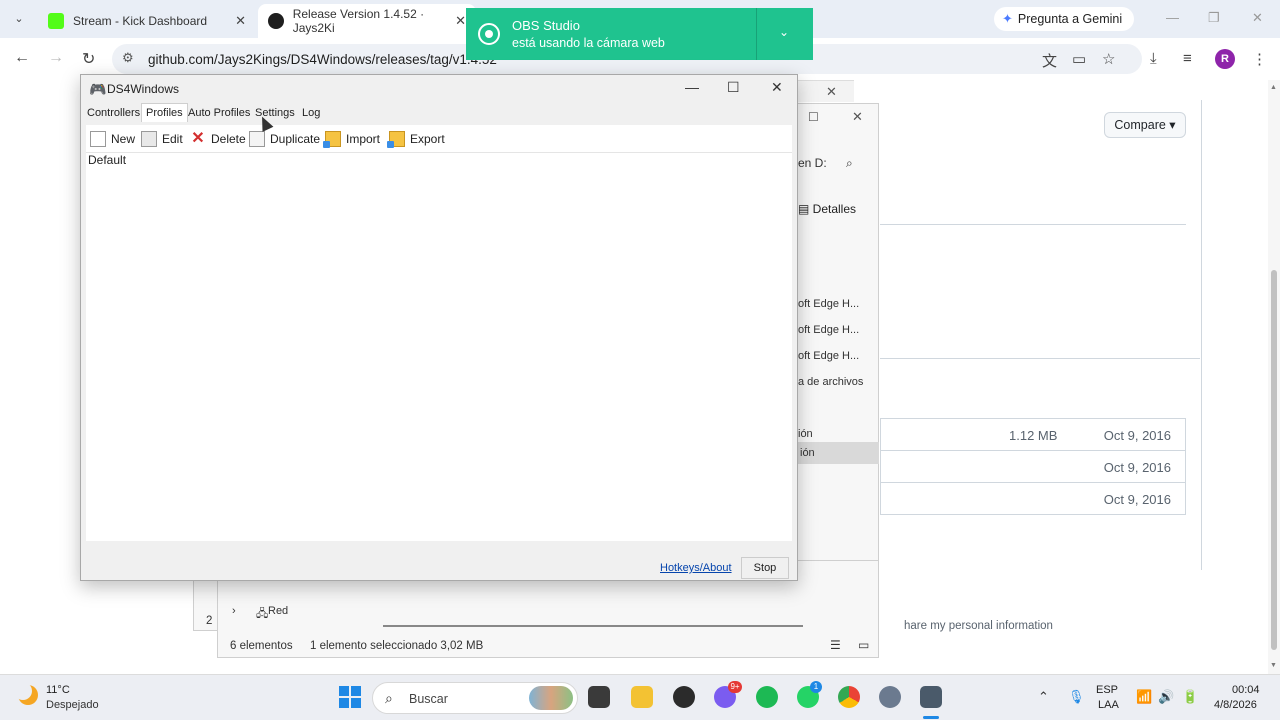  Describe the element at coordinates (427, 139) in the screenshot. I see `export-label: Export` at that location.